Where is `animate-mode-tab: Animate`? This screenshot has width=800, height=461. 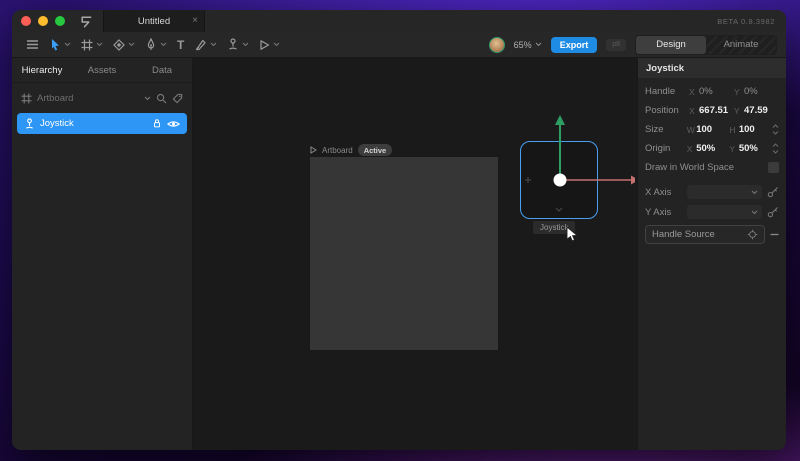
animate-mode-tab: Animate is located at coordinates (741, 44).